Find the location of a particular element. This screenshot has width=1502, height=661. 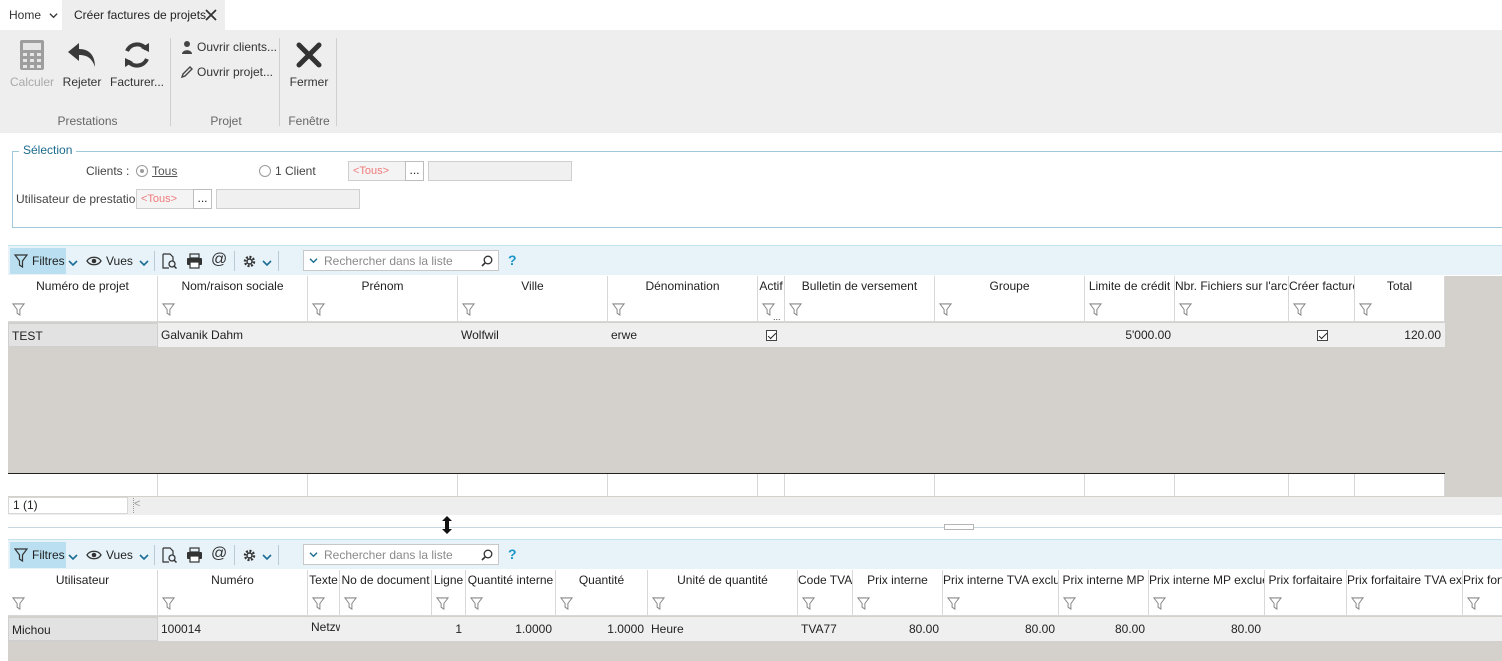

column-header: Texte is located at coordinates (324, 581).